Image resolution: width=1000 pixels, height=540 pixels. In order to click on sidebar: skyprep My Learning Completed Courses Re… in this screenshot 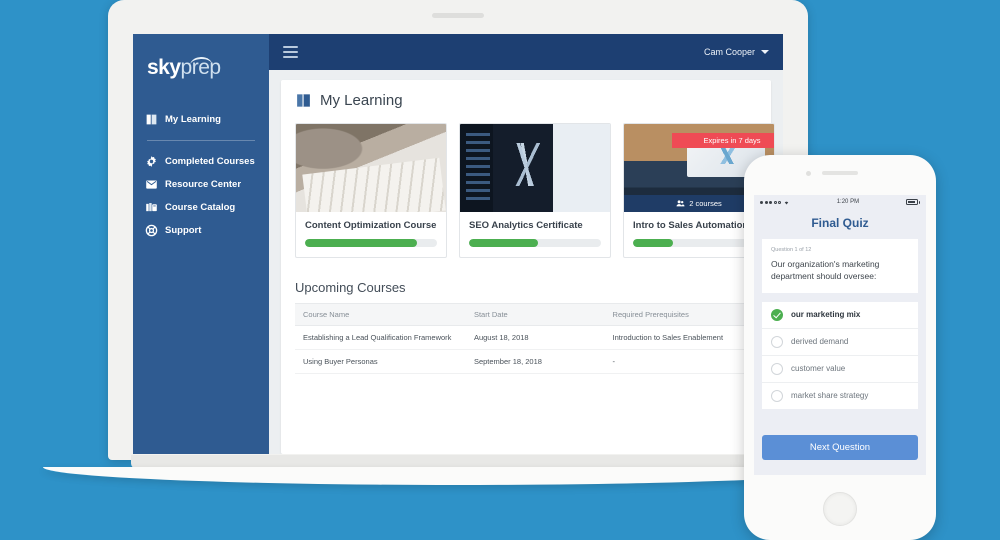, I will do `click(201, 244)`.